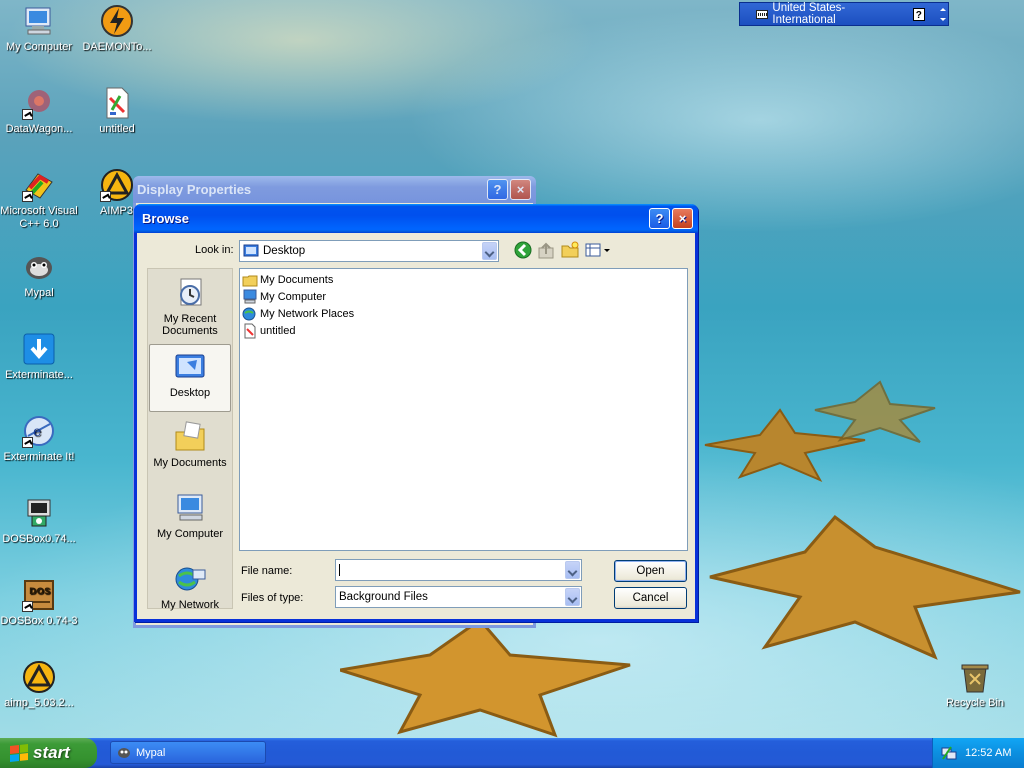 This screenshot has height=768, width=1024. Describe the element at coordinates (51, 752) in the screenshot. I see `start-label: start` at that location.